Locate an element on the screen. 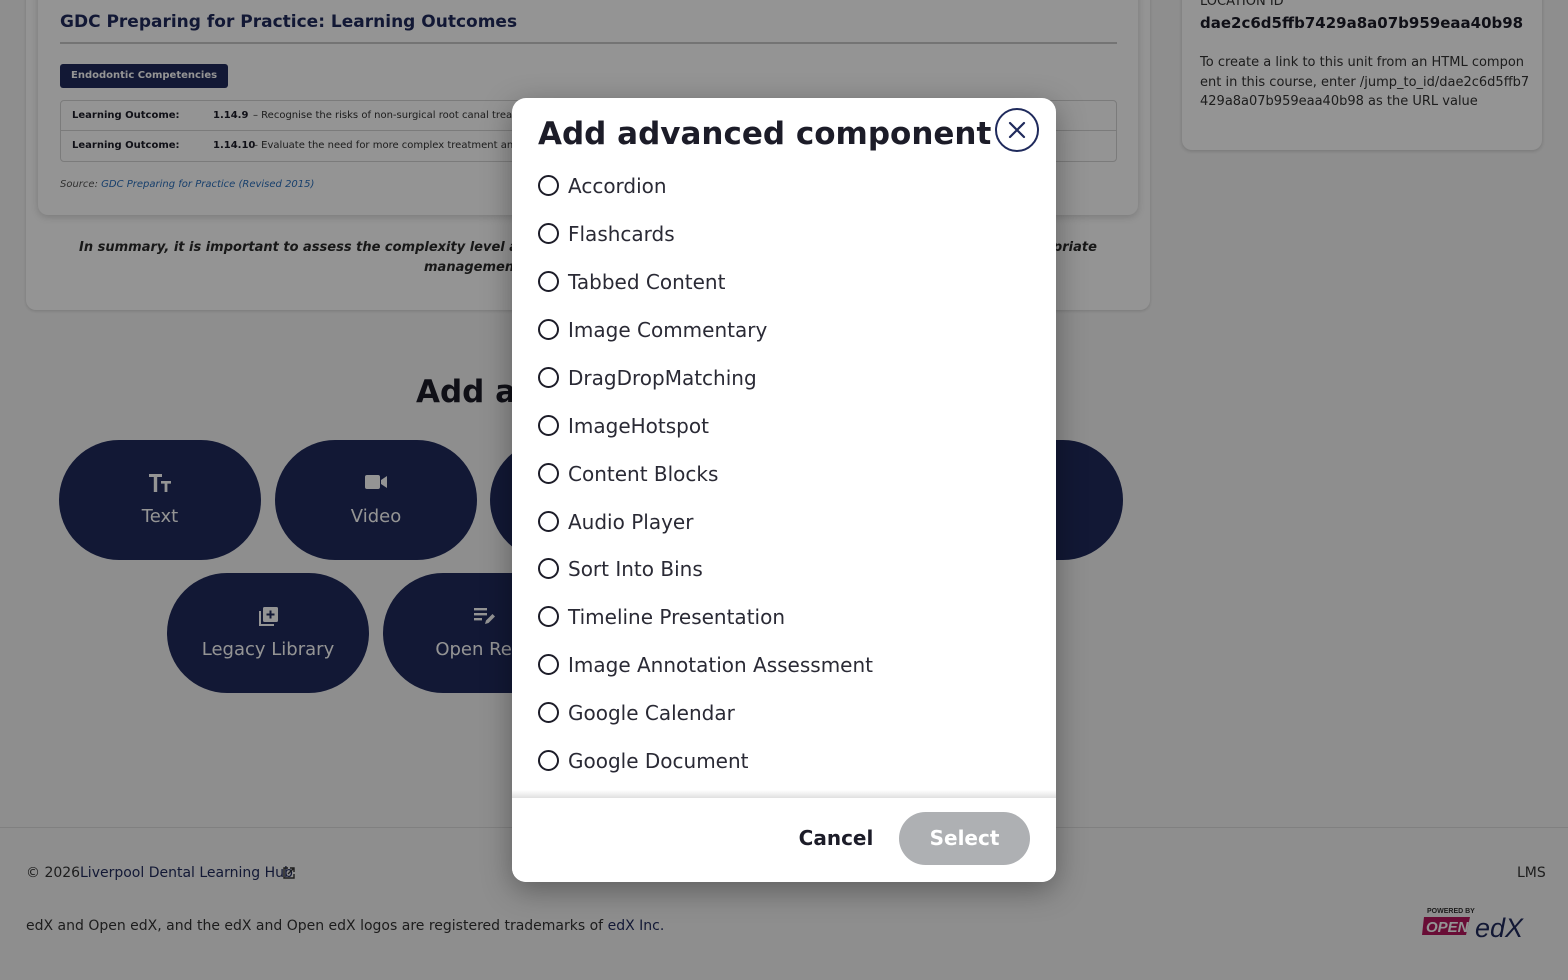  option-label: Flashcards is located at coordinates (621, 234).